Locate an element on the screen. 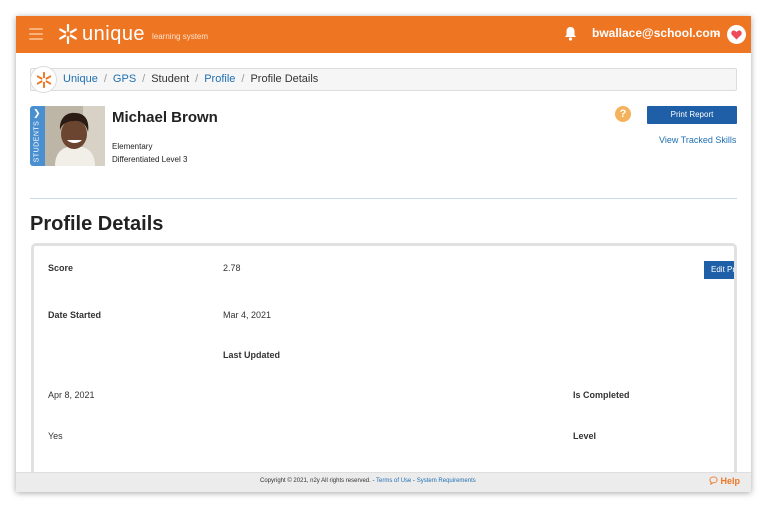 The width and height of the screenshot is (768, 508). breadcrumb-profile: Profile is located at coordinates (219, 79).